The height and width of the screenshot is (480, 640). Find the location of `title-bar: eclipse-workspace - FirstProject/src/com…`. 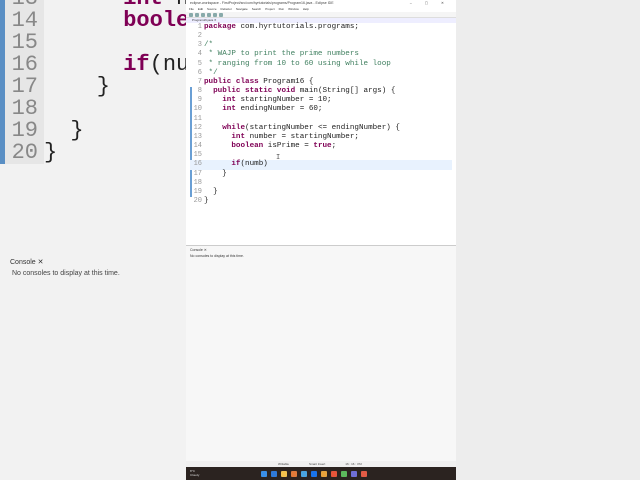

title-bar: eclipse-workspace - FirstProject/src/com… is located at coordinates (321, 3).